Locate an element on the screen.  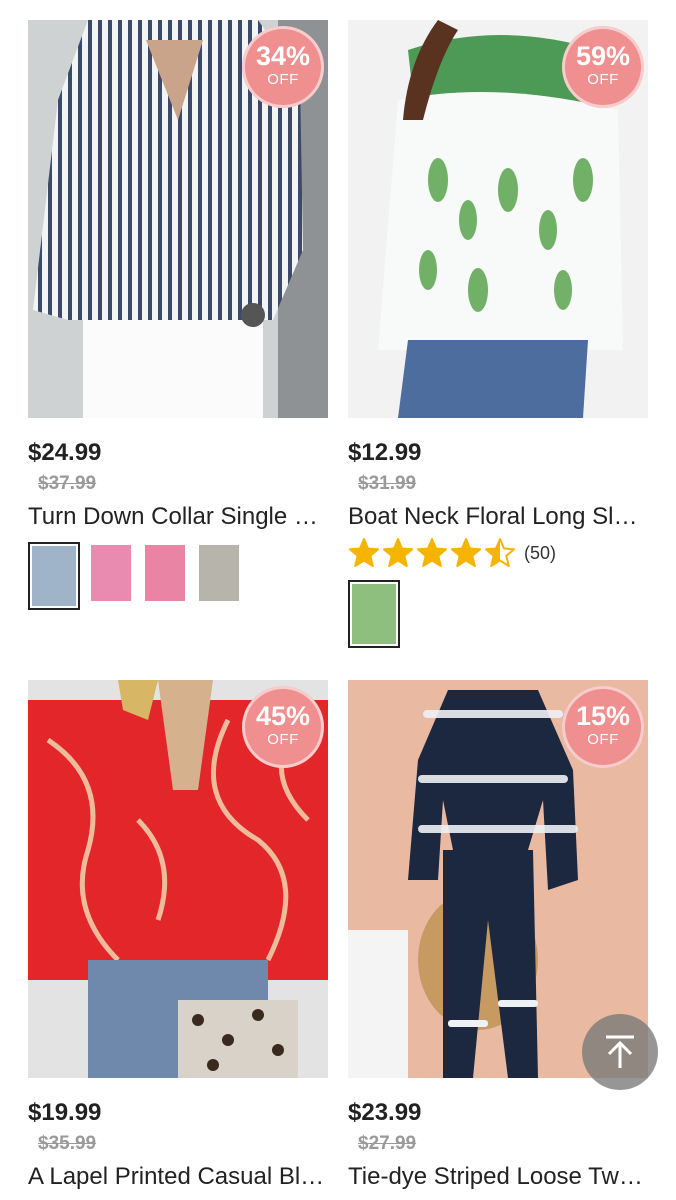
discount-percent: 59% is located at coordinates (603, 56).